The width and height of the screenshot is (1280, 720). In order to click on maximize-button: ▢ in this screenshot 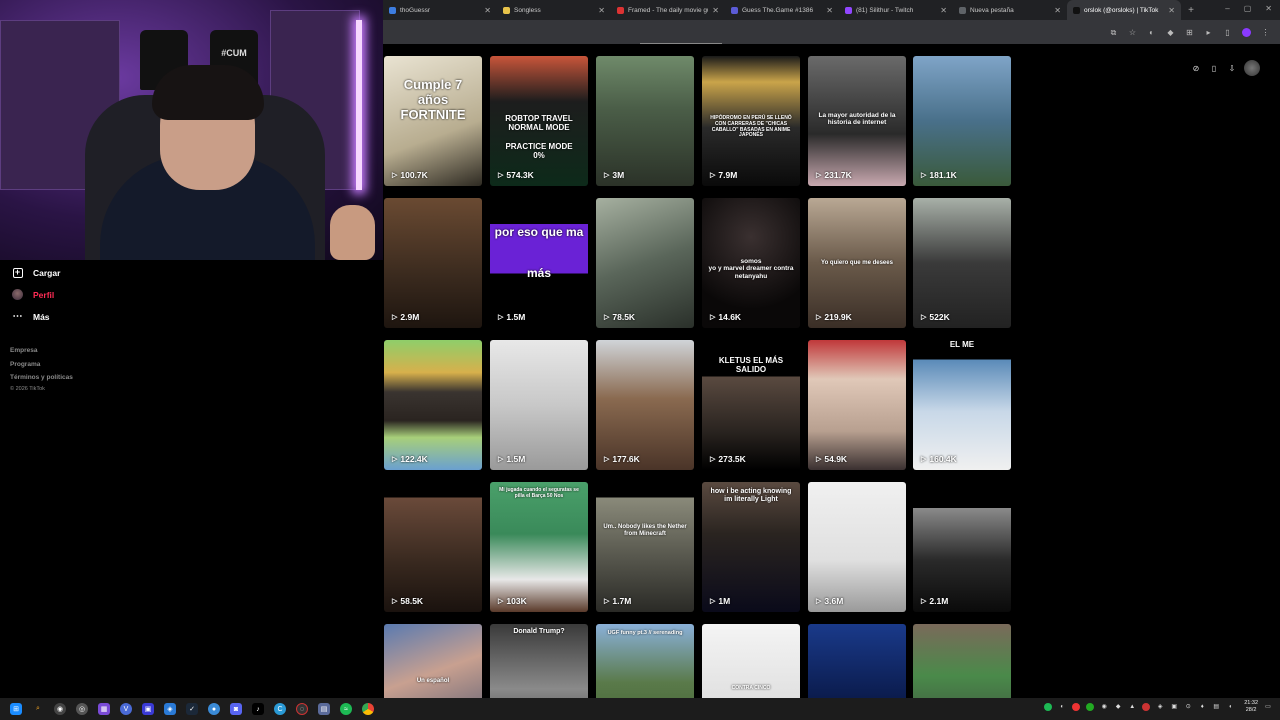, I will do `click(1248, 8)`.